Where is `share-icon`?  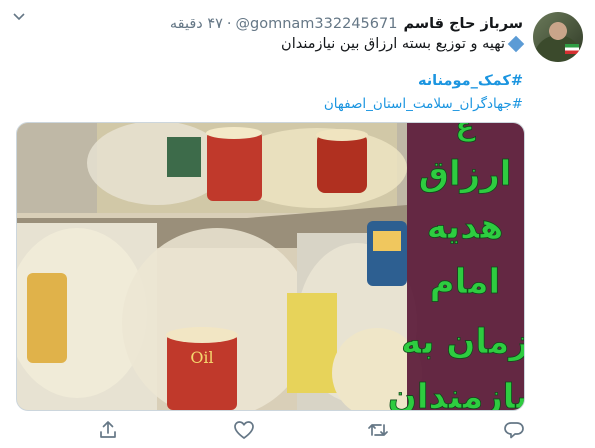 share-icon is located at coordinates (108, 430).